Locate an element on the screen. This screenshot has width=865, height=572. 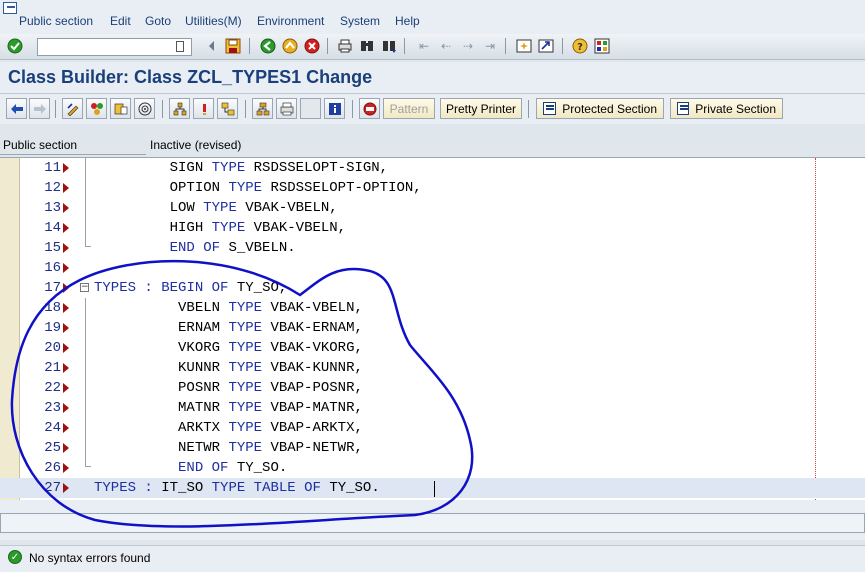
layout-icon is located at coordinates (602, 46).